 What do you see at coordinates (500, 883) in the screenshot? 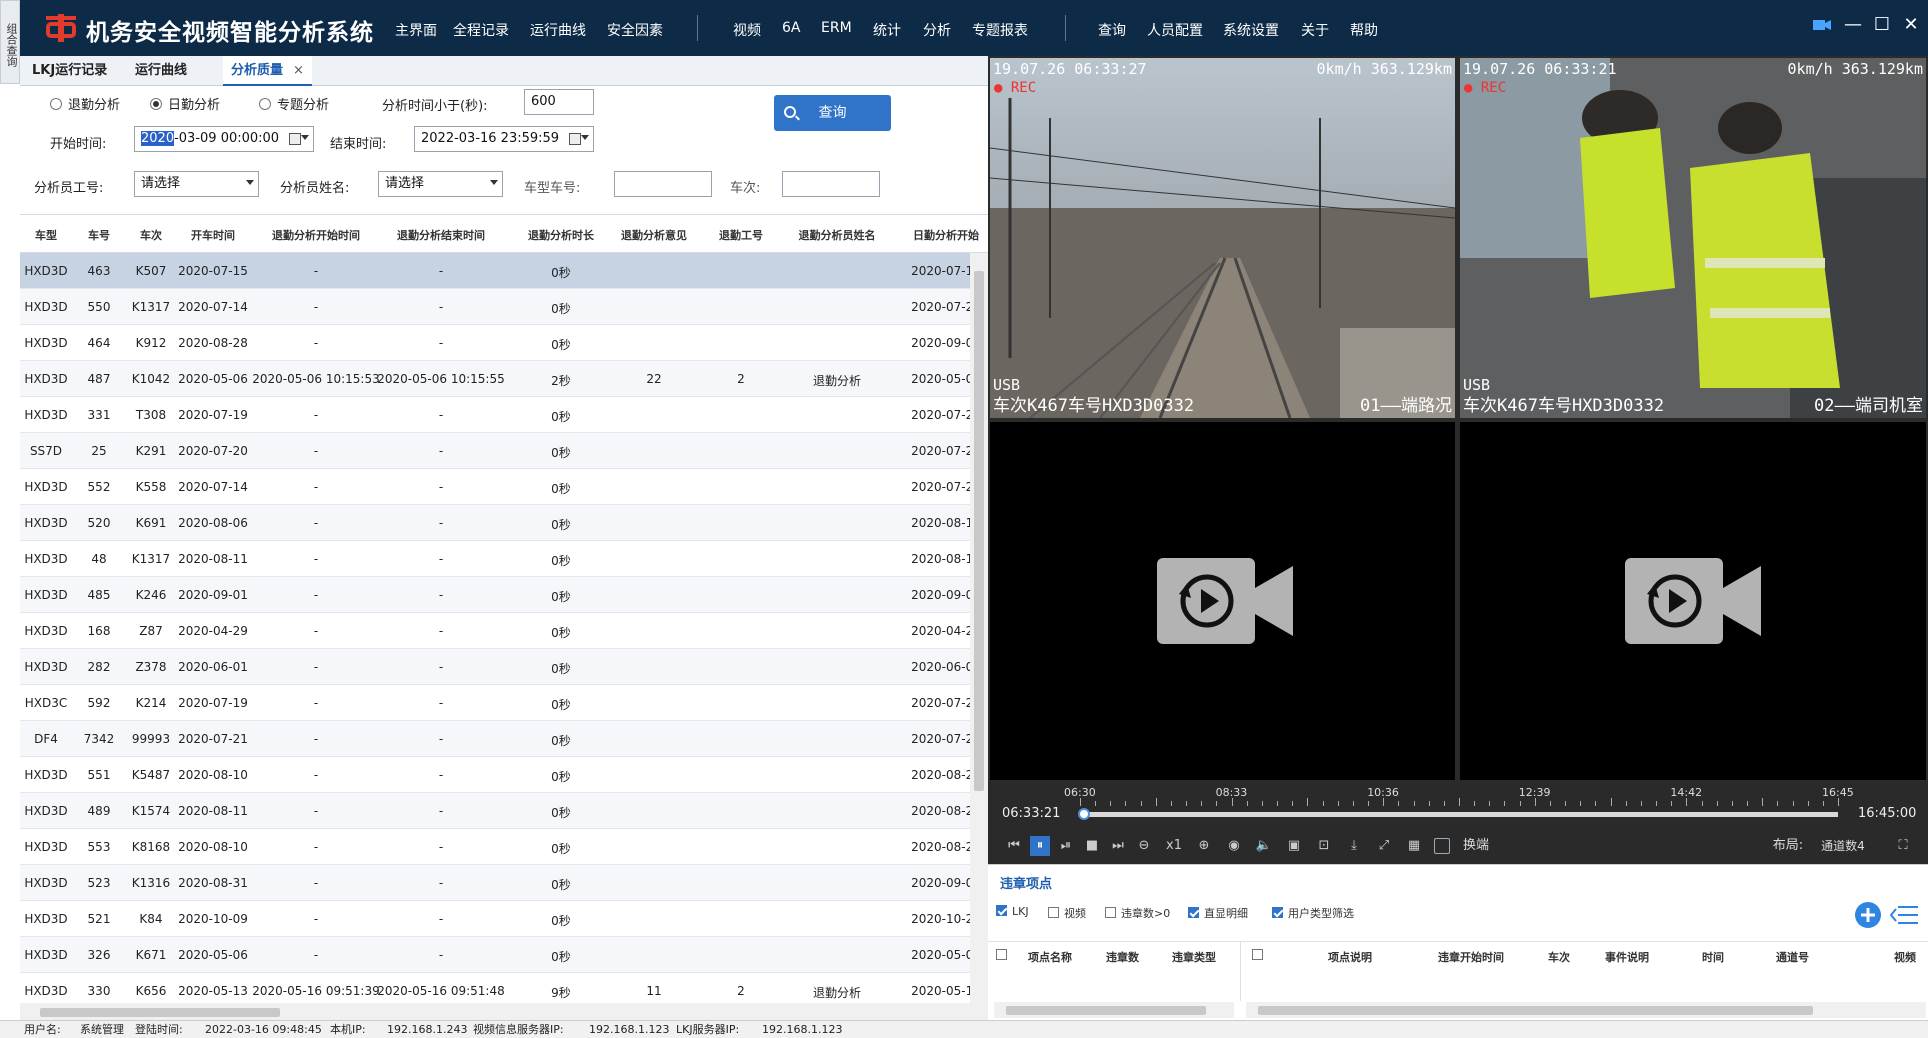
I see `table-row: HXD3D 523 K1316 2020-08-31- -0秒 2020-09-08` at bounding box center [500, 883].